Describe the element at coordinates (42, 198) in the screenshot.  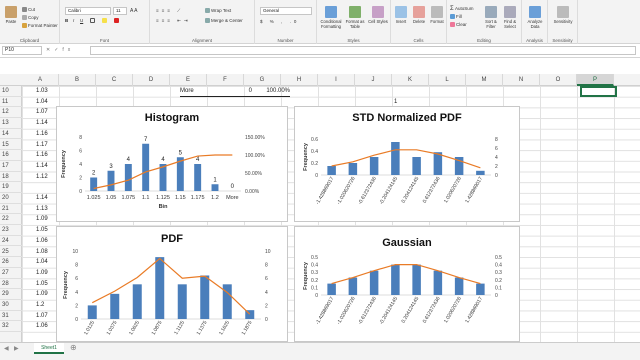
I see `cell-a20: 1.14` at that location.